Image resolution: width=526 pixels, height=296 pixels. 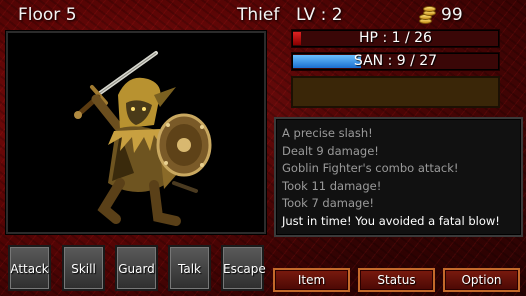 What do you see at coordinates (243, 268) in the screenshot?
I see `escape-button: Escape` at bounding box center [243, 268].